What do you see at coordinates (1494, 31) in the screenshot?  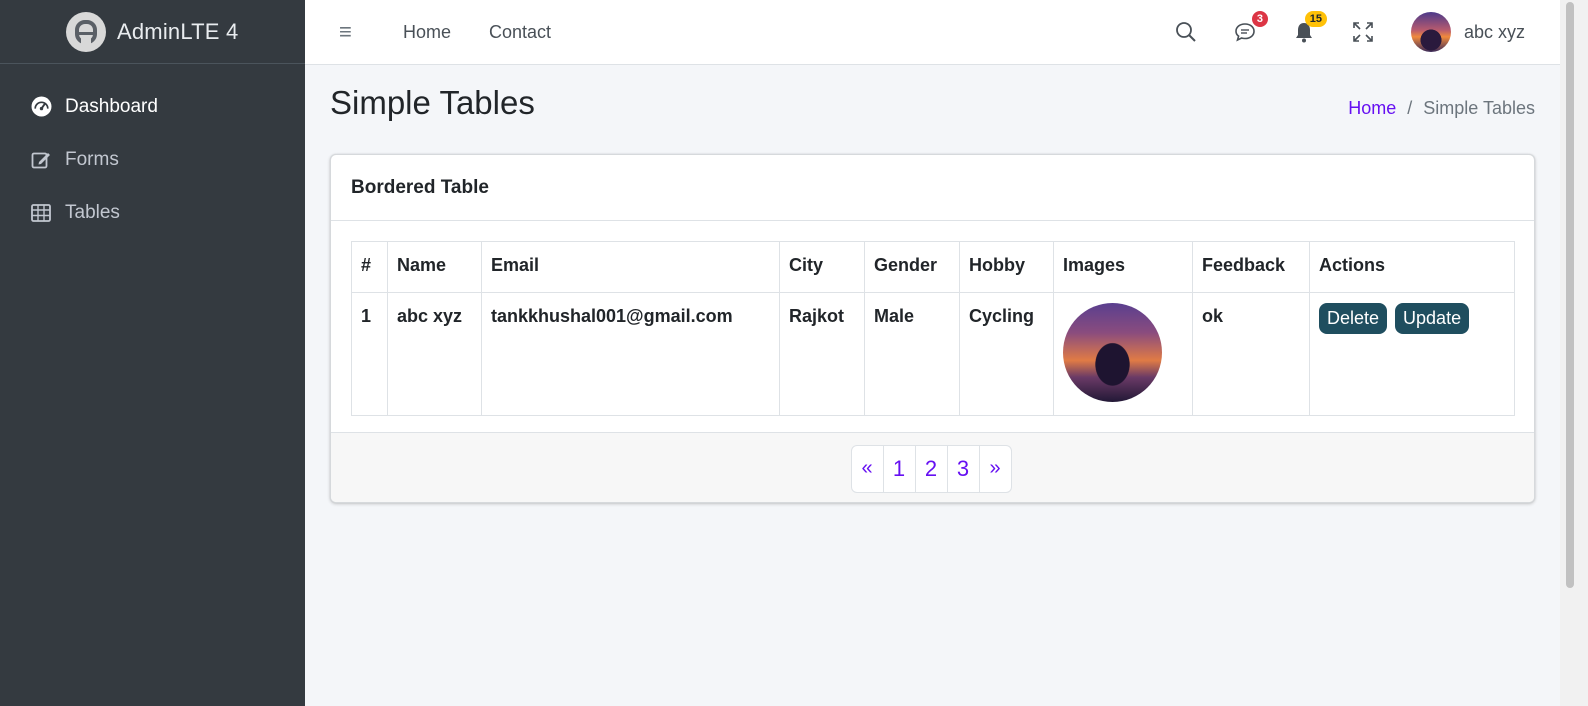 I see `user-name: abc xyz` at bounding box center [1494, 31].